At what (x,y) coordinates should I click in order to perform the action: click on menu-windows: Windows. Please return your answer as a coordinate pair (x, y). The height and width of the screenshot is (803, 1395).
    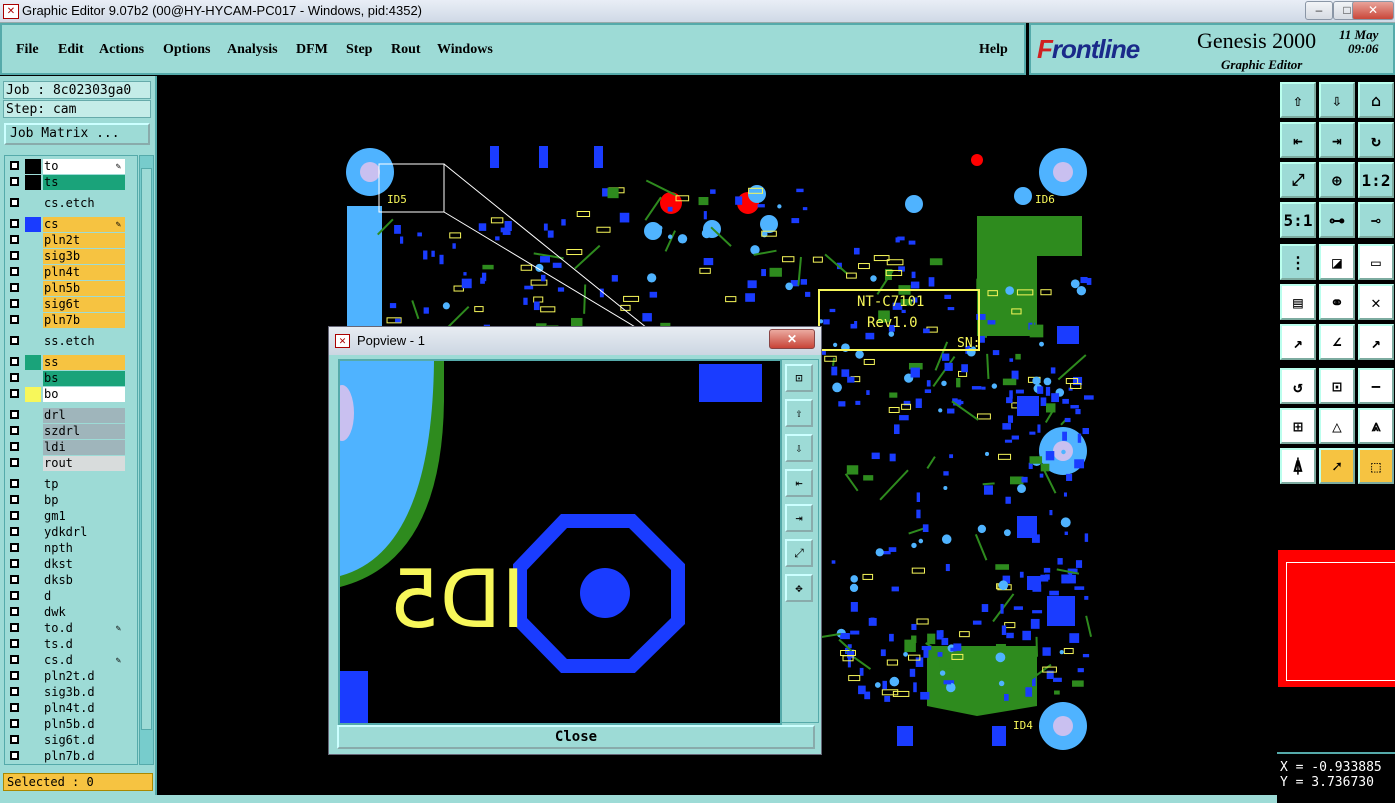
    Looking at the image, I should click on (465, 50).